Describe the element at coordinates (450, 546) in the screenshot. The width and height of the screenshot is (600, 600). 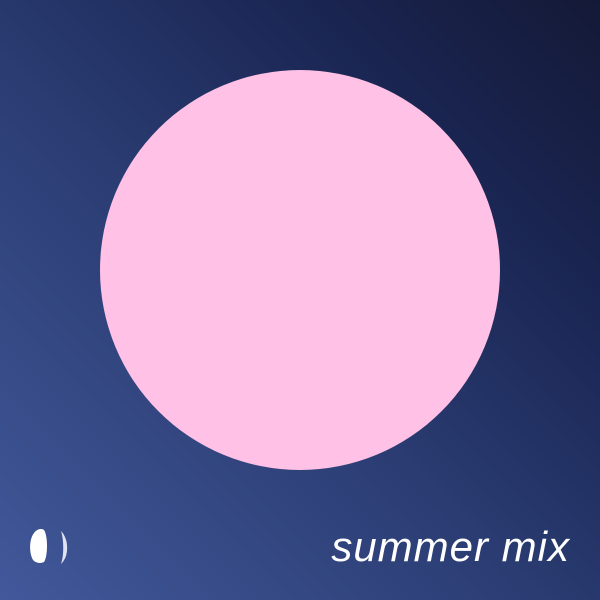
I see `playlist-title: summer mix` at that location.